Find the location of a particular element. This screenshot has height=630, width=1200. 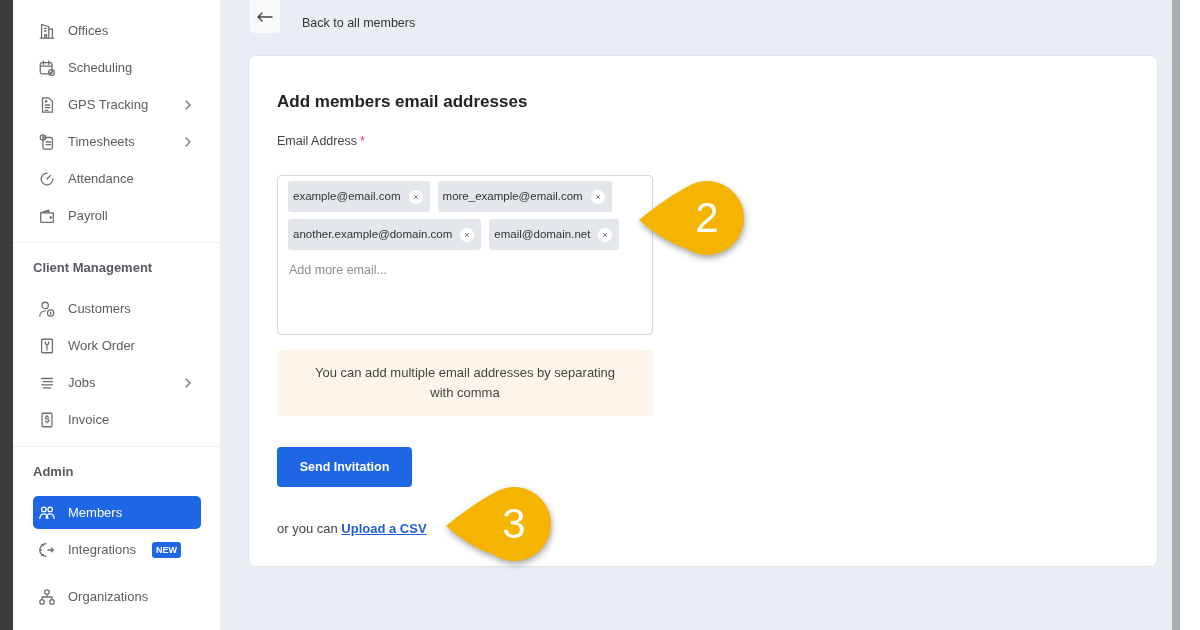

section-heading: Admin is located at coordinates (54, 472).